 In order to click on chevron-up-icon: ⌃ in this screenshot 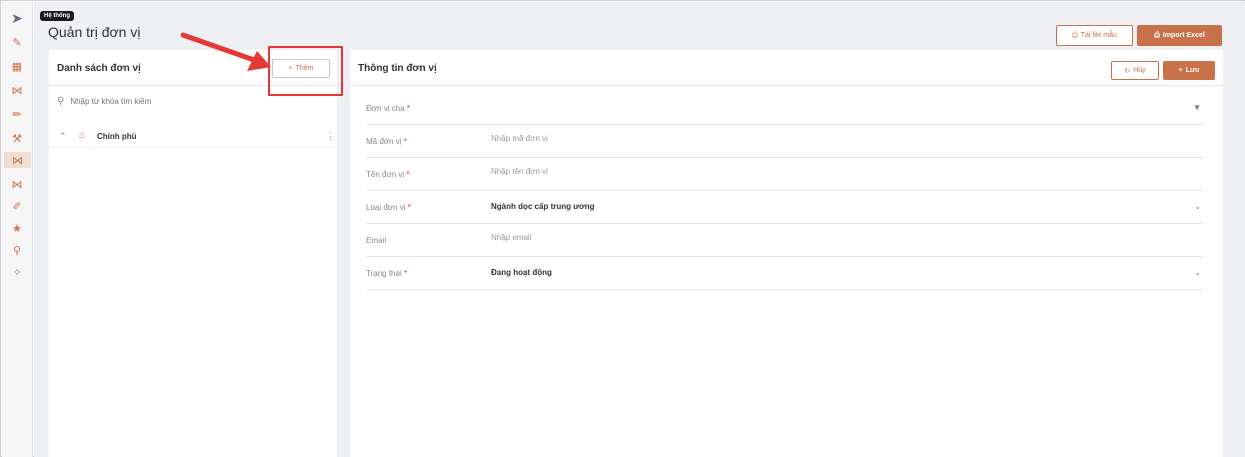, I will do `click(63, 136)`.